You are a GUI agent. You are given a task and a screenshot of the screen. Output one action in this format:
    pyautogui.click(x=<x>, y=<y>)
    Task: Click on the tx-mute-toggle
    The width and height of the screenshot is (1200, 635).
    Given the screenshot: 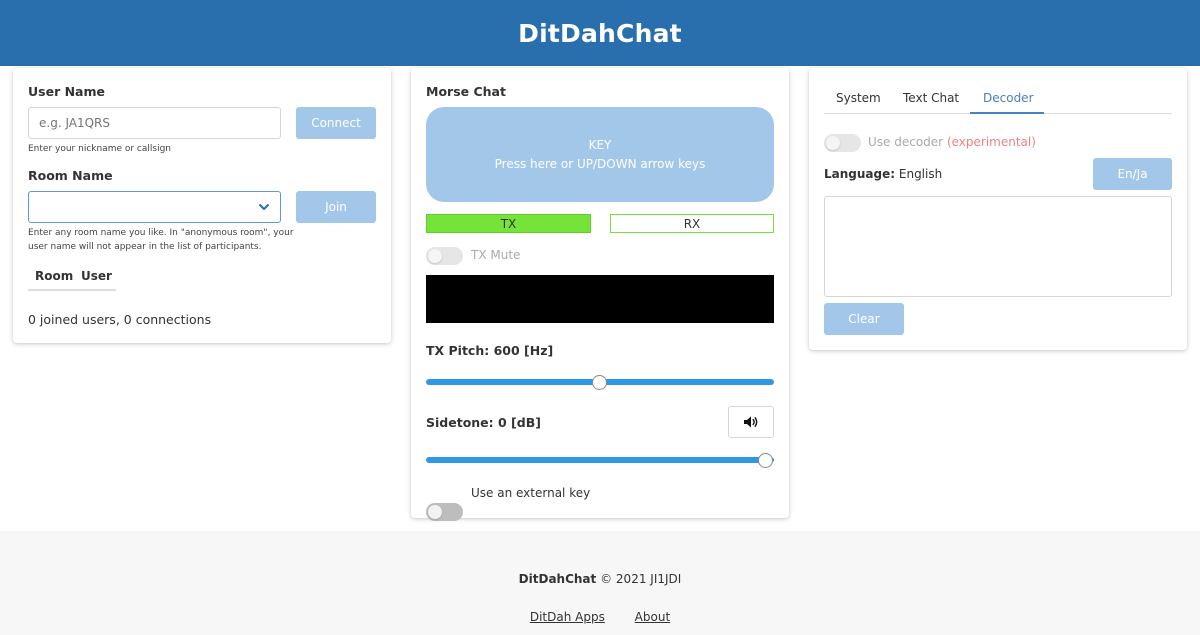 What is the action you would take?
    pyautogui.click(x=444, y=256)
    